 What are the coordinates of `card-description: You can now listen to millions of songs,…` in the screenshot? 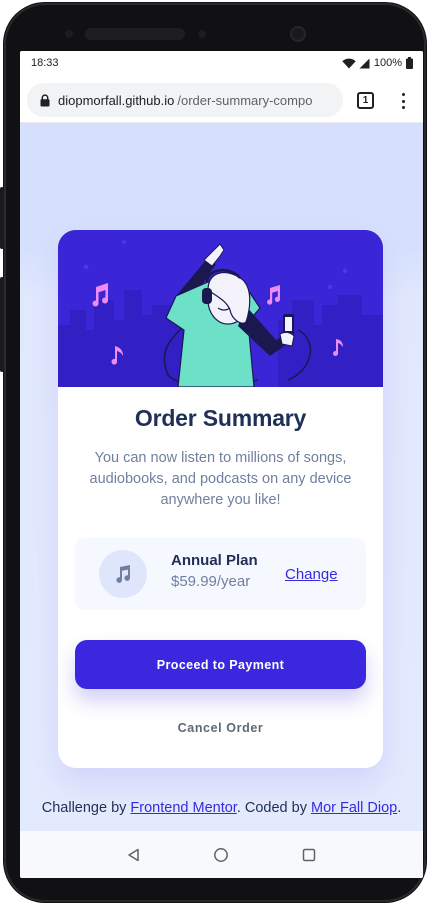 It's located at (220, 479).